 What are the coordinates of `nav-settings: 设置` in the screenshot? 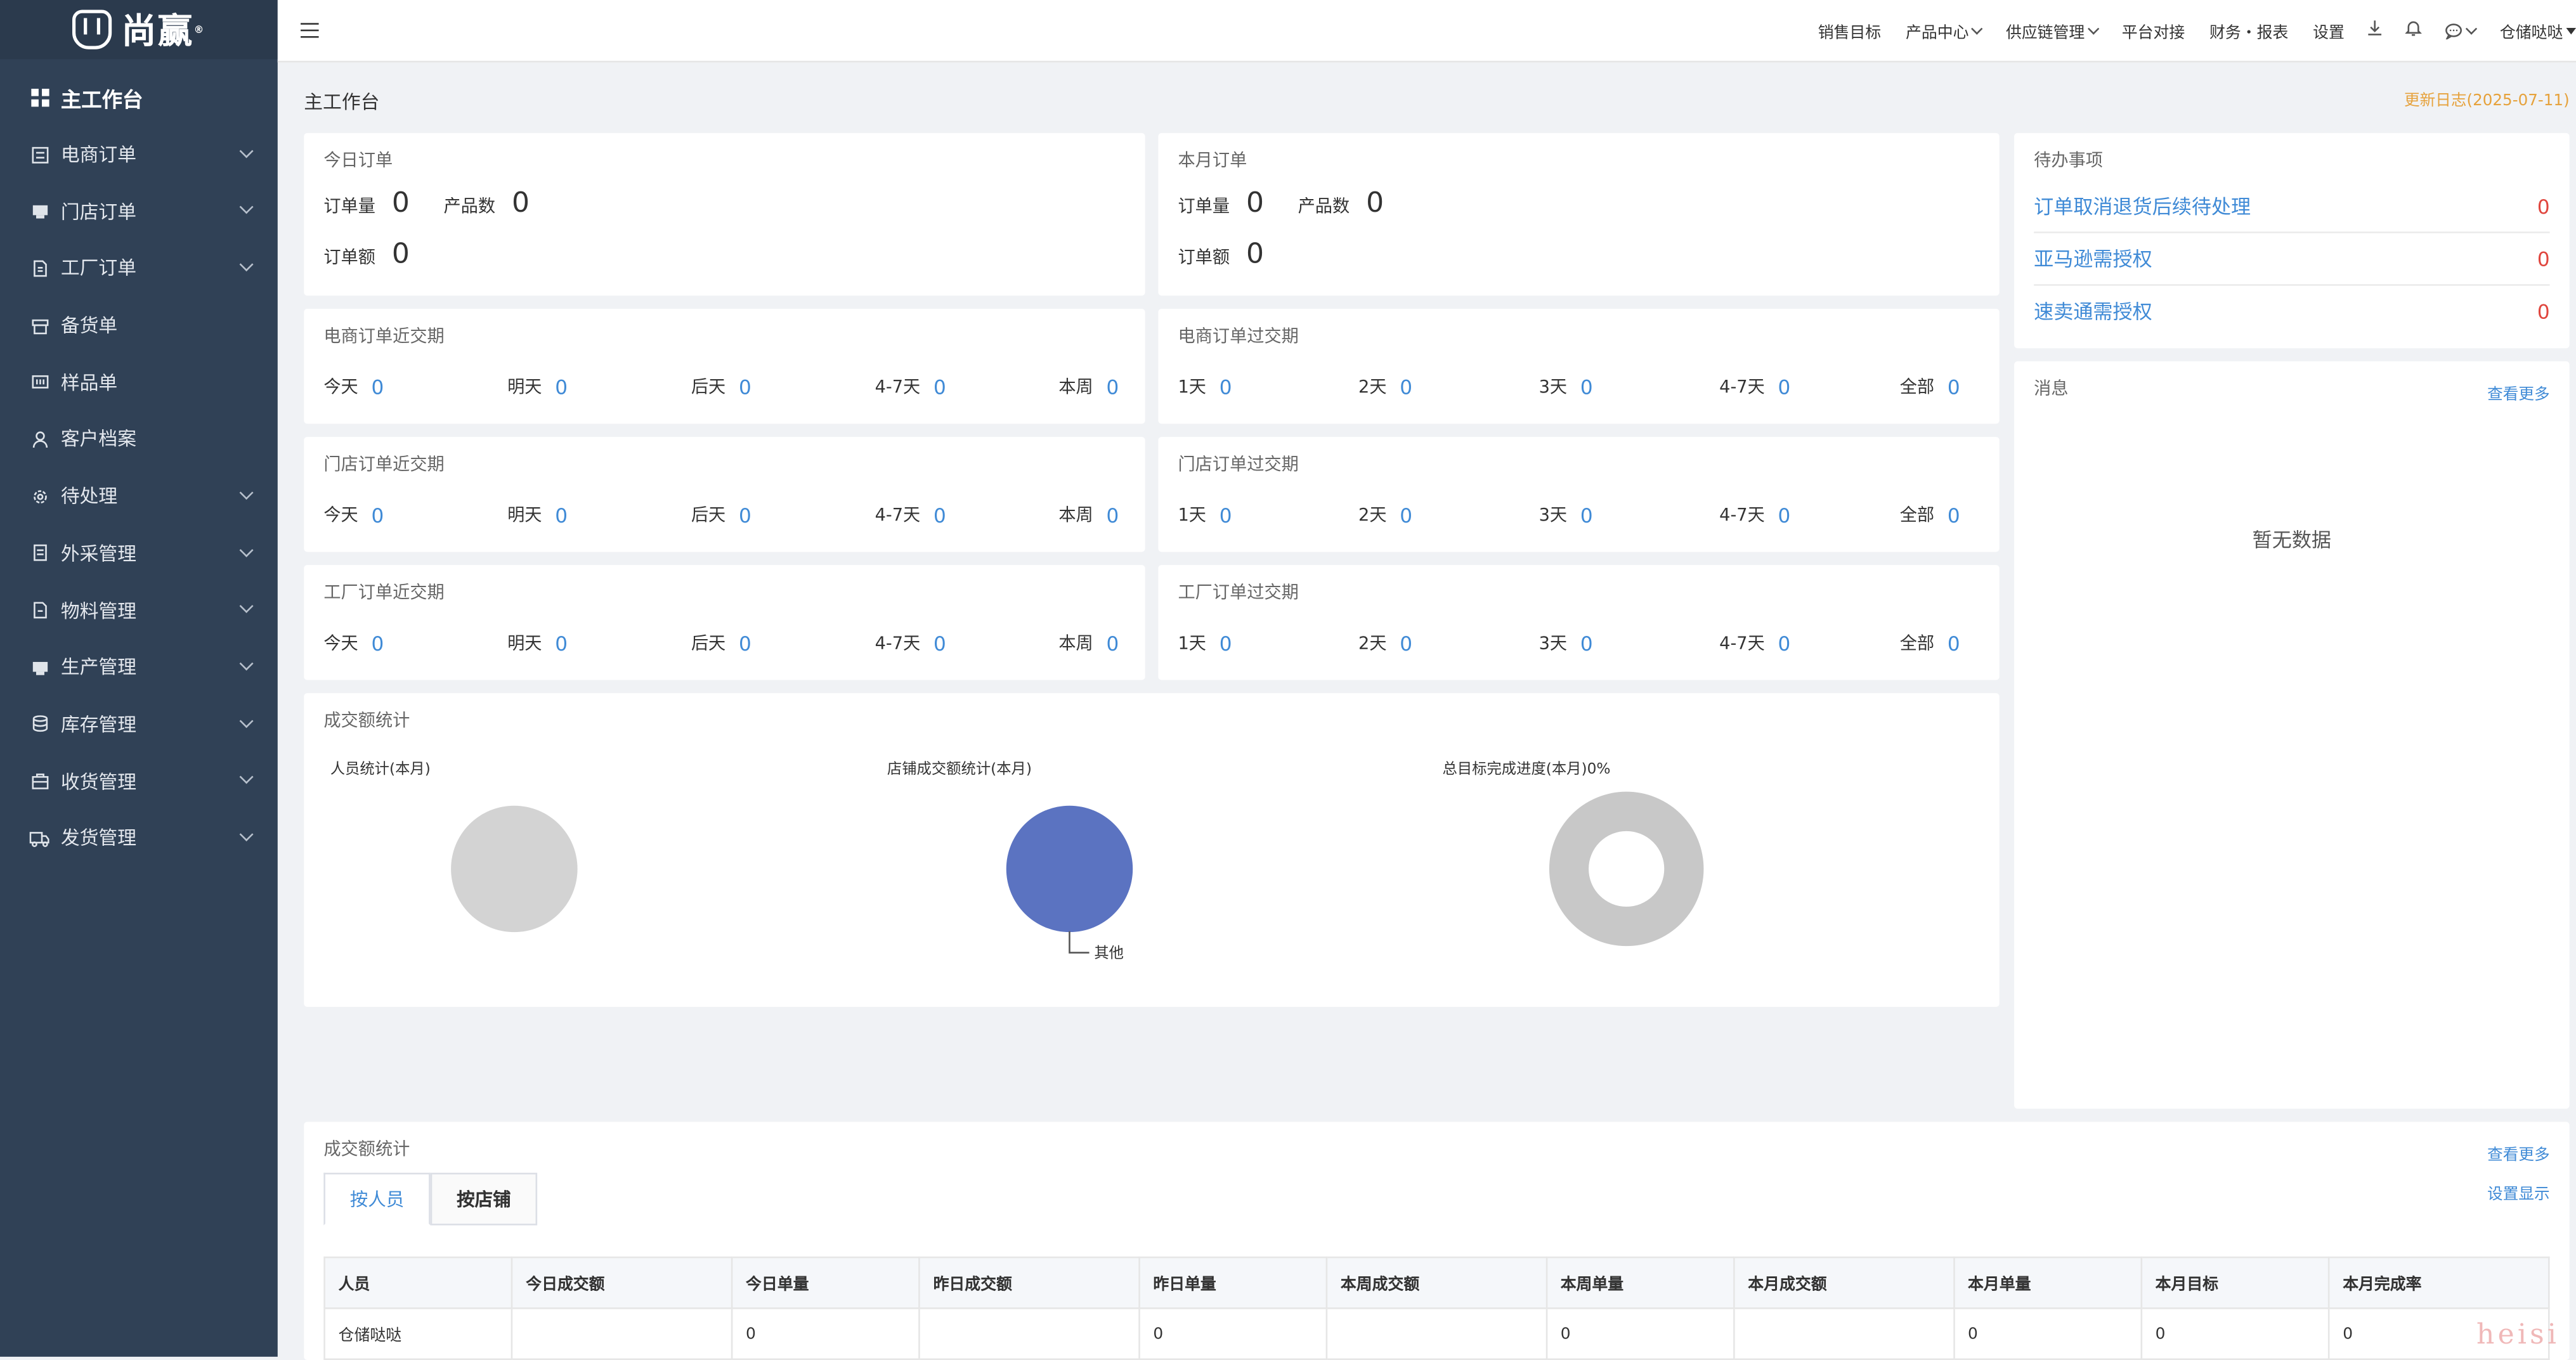 It's located at (2329, 30).